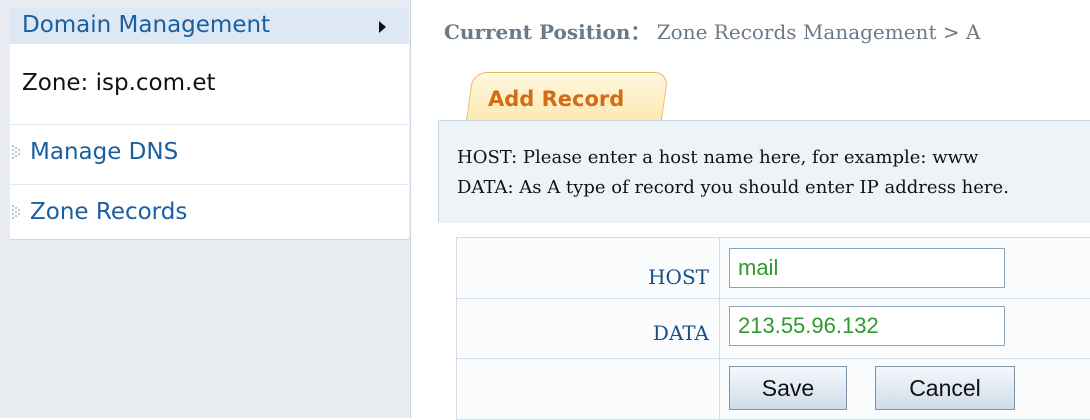  Describe the element at coordinates (945, 388) in the screenshot. I see `cancel-button: Cancel` at that location.